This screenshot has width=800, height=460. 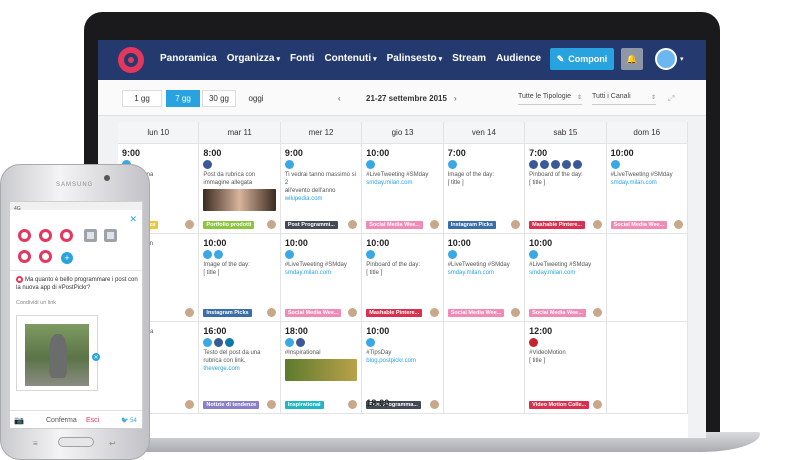 What do you see at coordinates (96, 357) in the screenshot?
I see `remove-image-icon: ✕` at bounding box center [96, 357].